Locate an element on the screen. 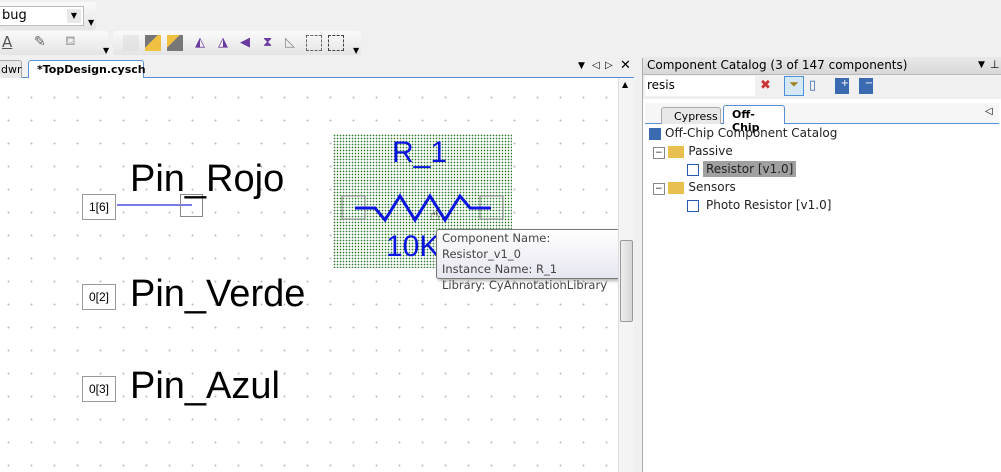  group-icon is located at coordinates (314, 43).